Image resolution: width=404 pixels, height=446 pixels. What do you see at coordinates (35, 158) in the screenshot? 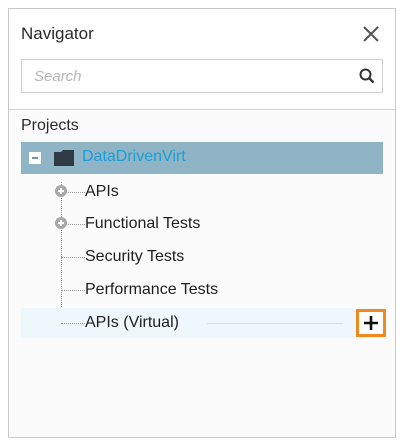
I see `collapse-icon` at bounding box center [35, 158].